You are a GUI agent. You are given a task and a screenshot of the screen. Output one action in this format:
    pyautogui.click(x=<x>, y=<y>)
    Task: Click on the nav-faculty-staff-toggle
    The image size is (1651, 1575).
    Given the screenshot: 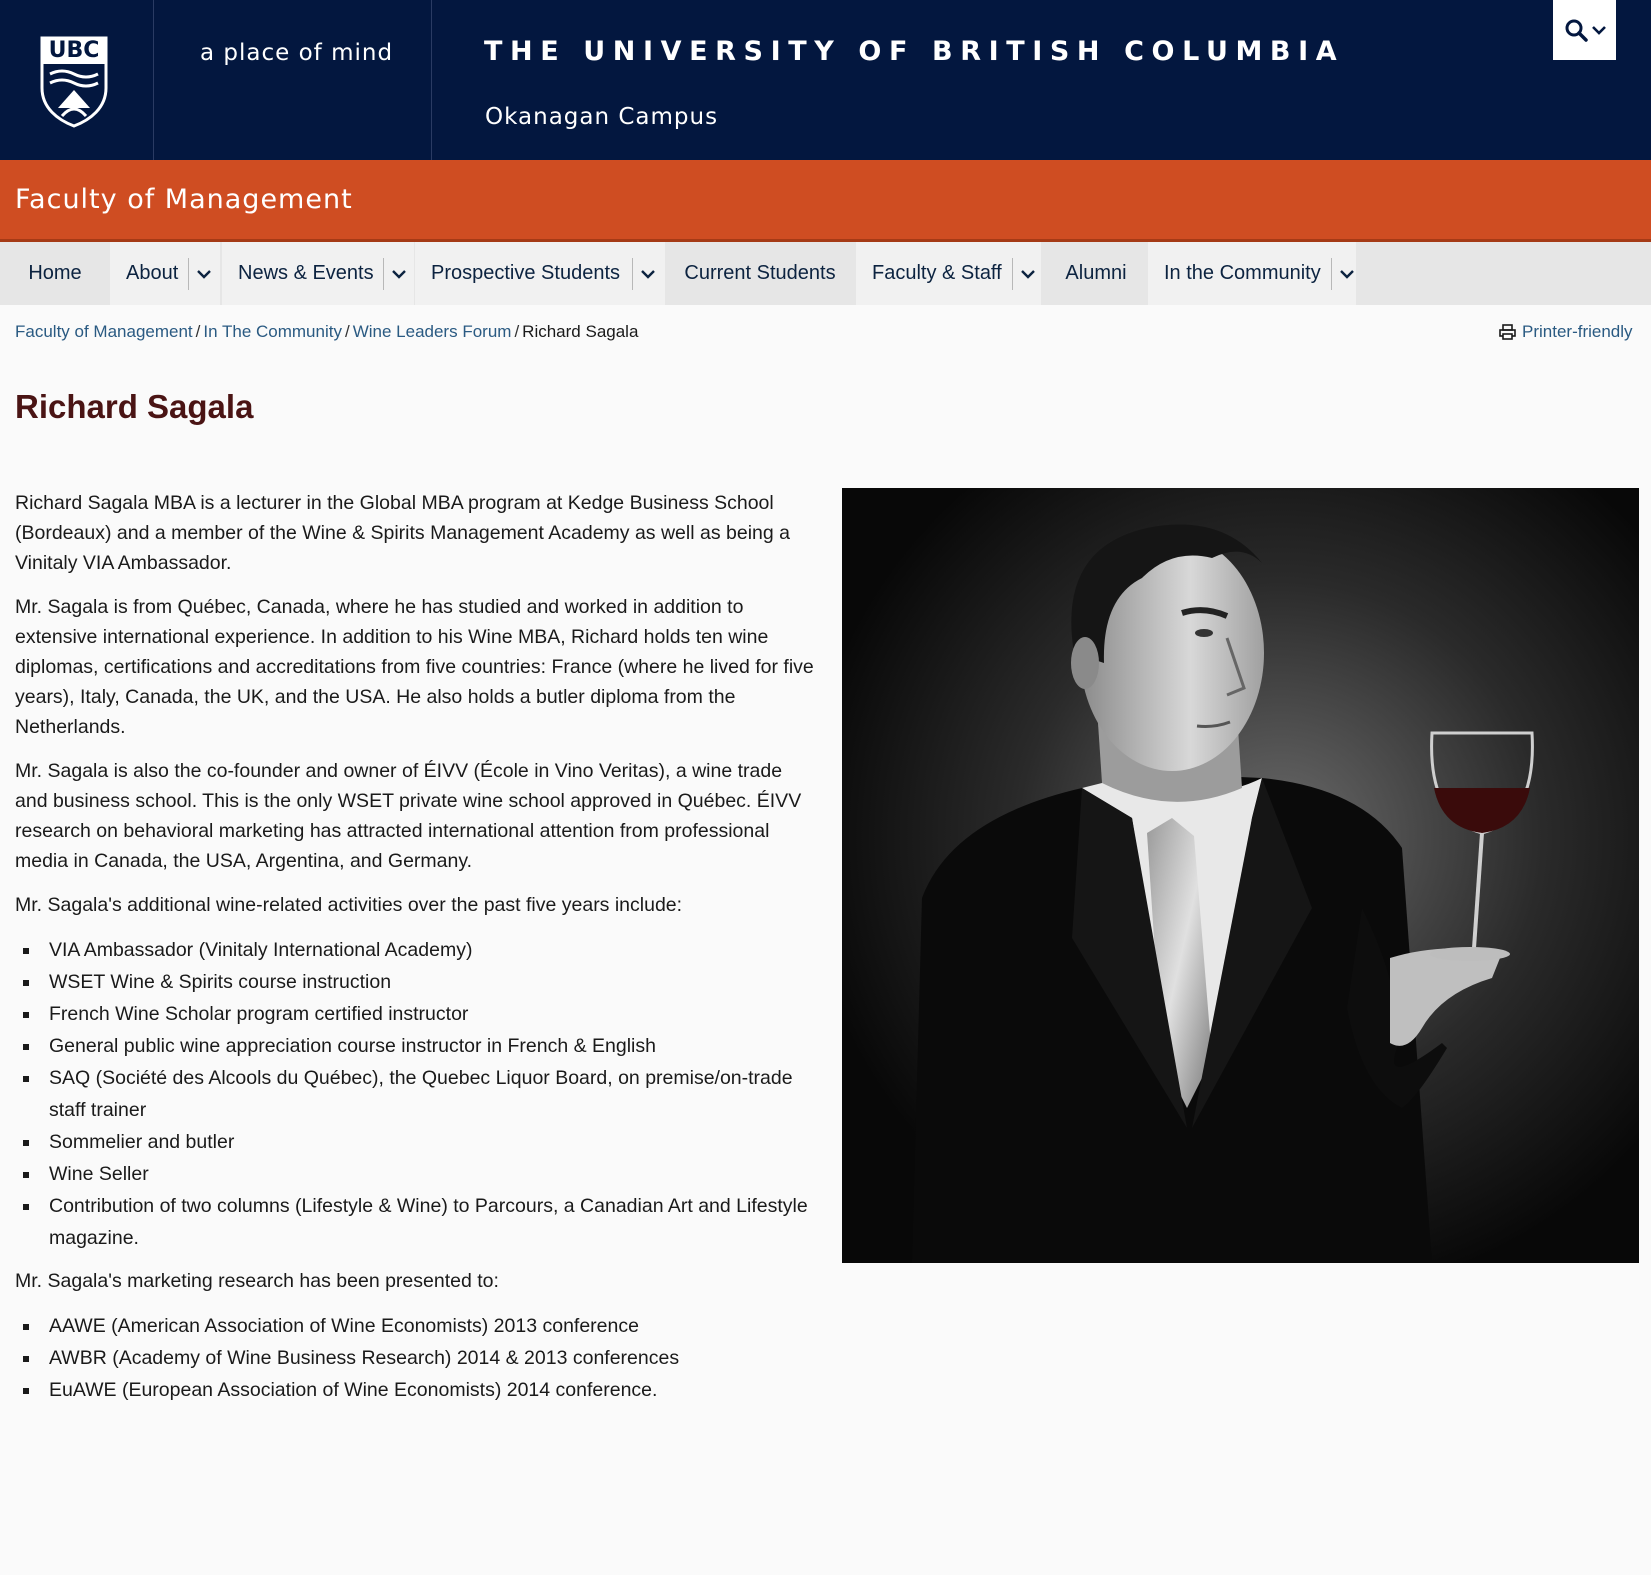 What is the action you would take?
    pyautogui.click(x=1027, y=274)
    